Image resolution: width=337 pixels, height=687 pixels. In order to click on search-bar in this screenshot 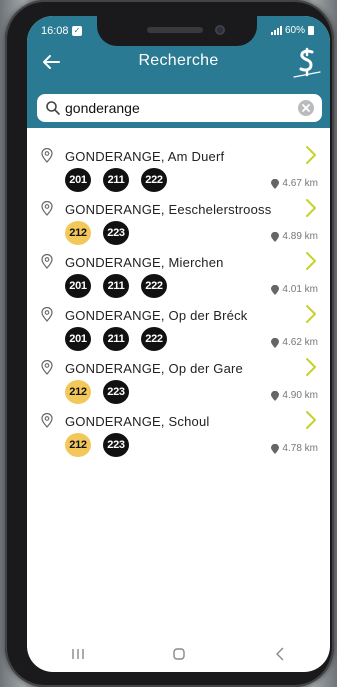, I will do `click(179, 108)`.